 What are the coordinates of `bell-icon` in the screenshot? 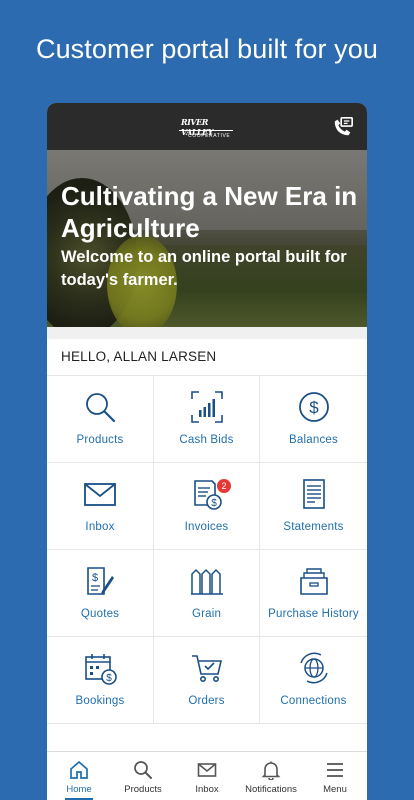 It's located at (271, 770).